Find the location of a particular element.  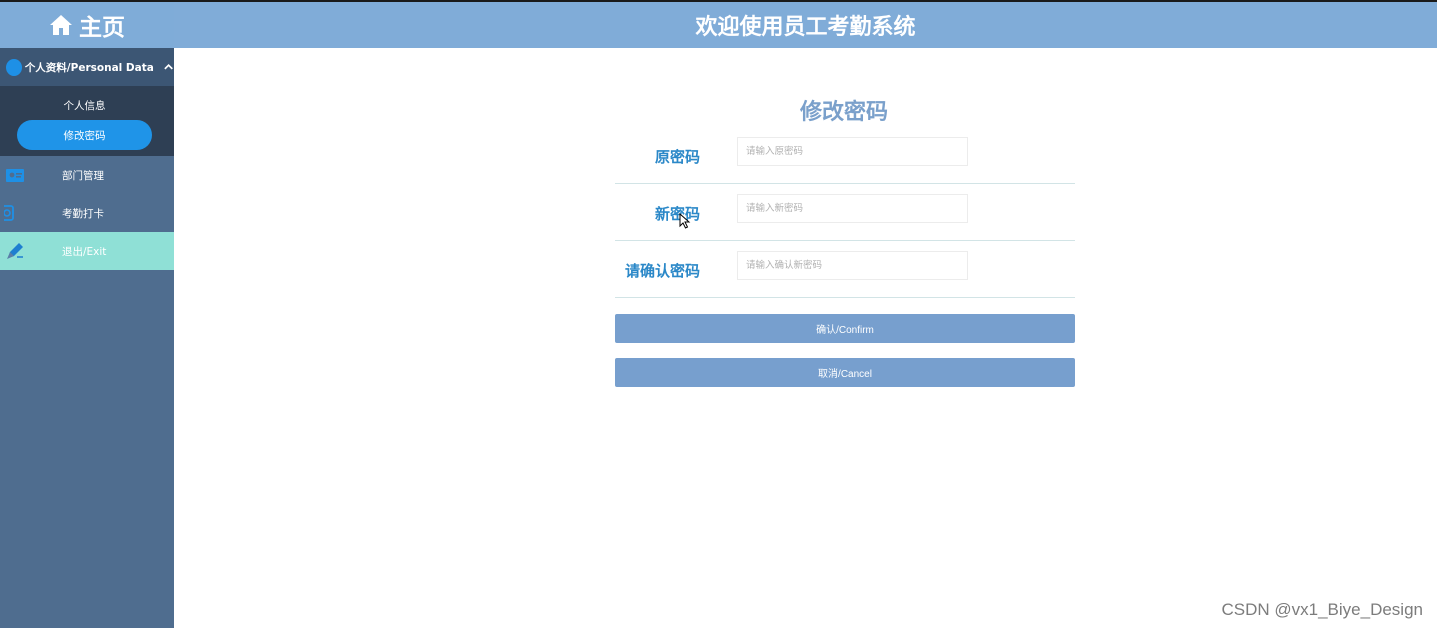

sidebar-item-label: 考勤打卡 is located at coordinates (83, 213).